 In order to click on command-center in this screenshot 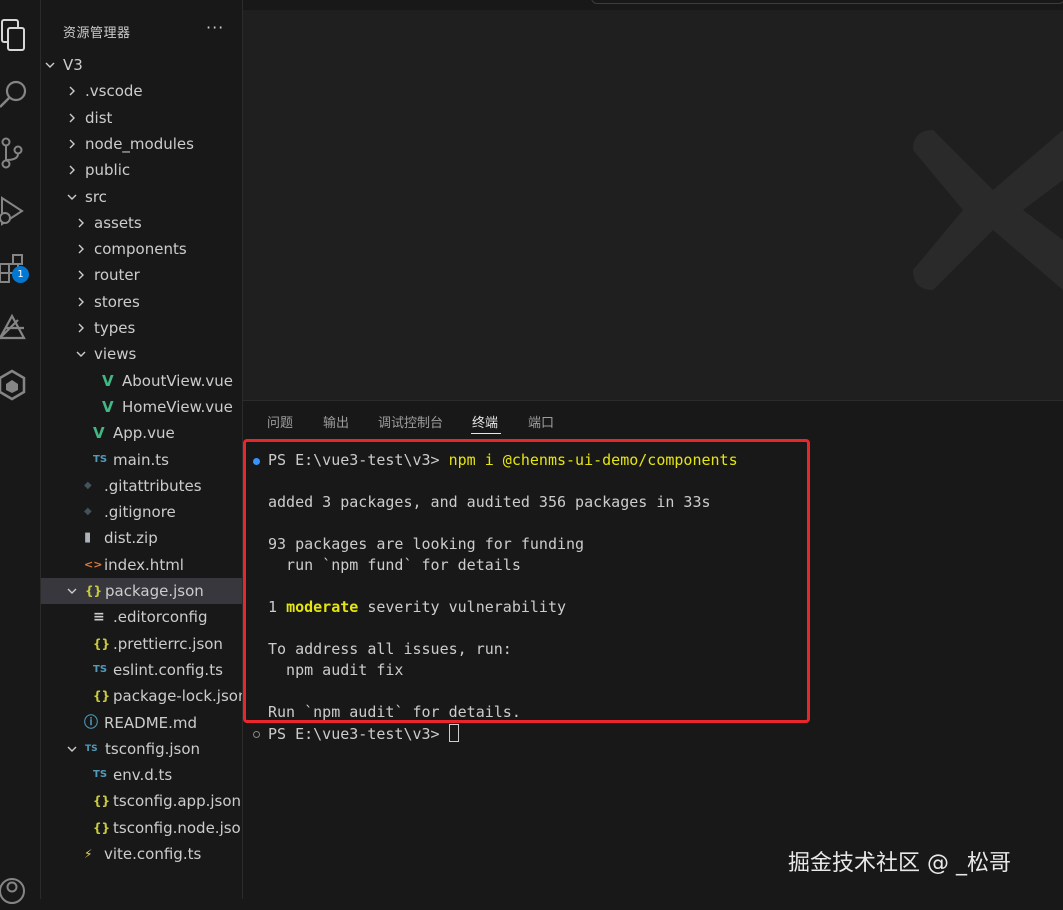, I will do `click(827, 2)`.